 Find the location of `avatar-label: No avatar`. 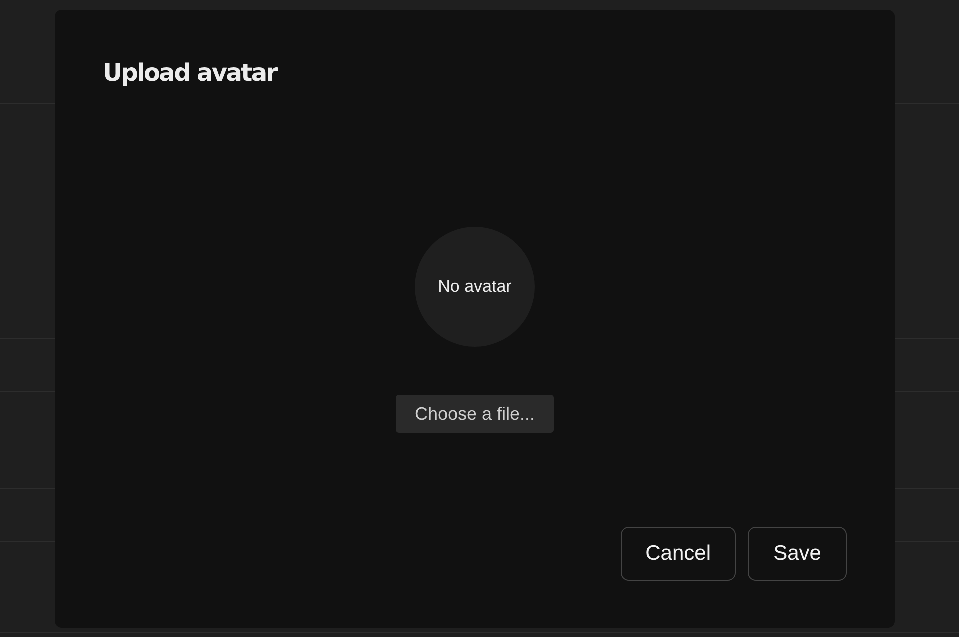

avatar-label: No avatar is located at coordinates (475, 287).